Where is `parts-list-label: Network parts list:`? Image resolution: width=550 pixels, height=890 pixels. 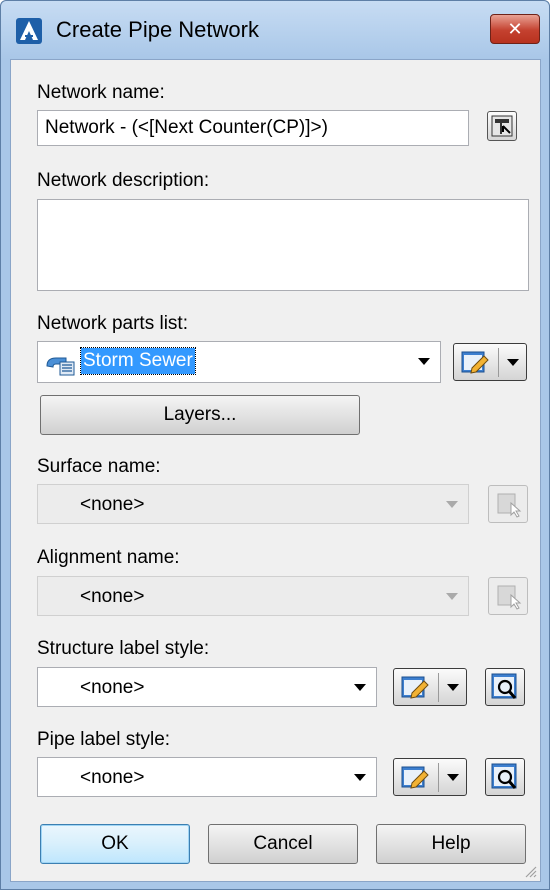
parts-list-label: Network parts list: is located at coordinates (112, 323).